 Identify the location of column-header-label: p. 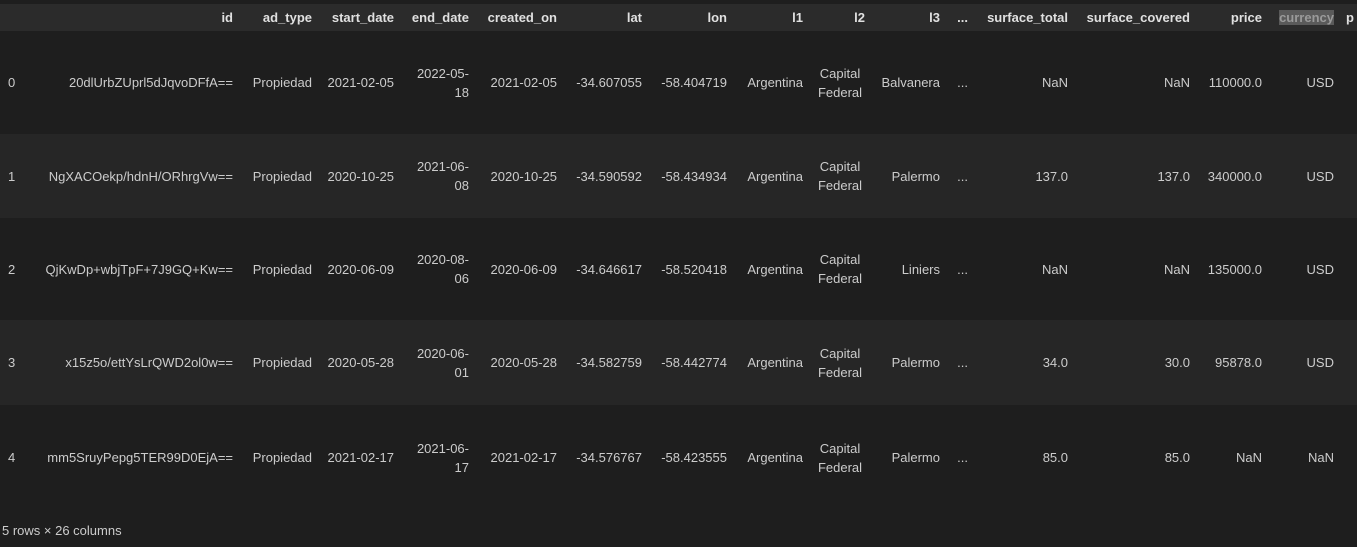
(1350, 17).